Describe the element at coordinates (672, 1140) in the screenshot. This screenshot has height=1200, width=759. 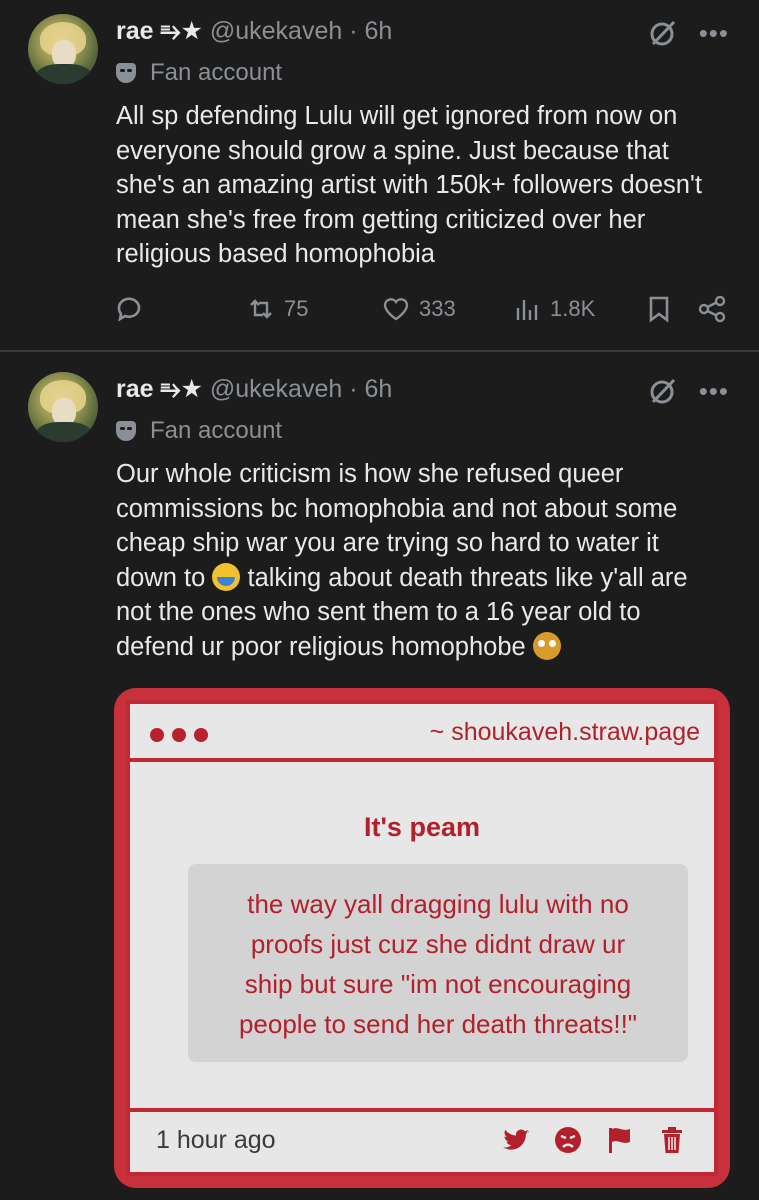
I see `trash-icon` at that location.